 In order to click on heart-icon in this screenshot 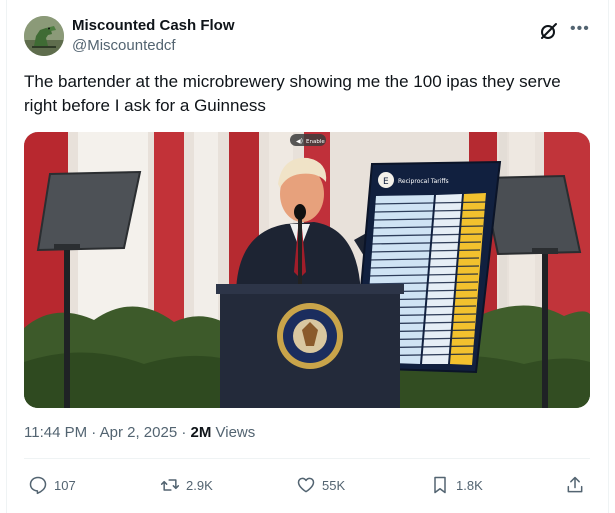, I will do `click(306, 485)`.